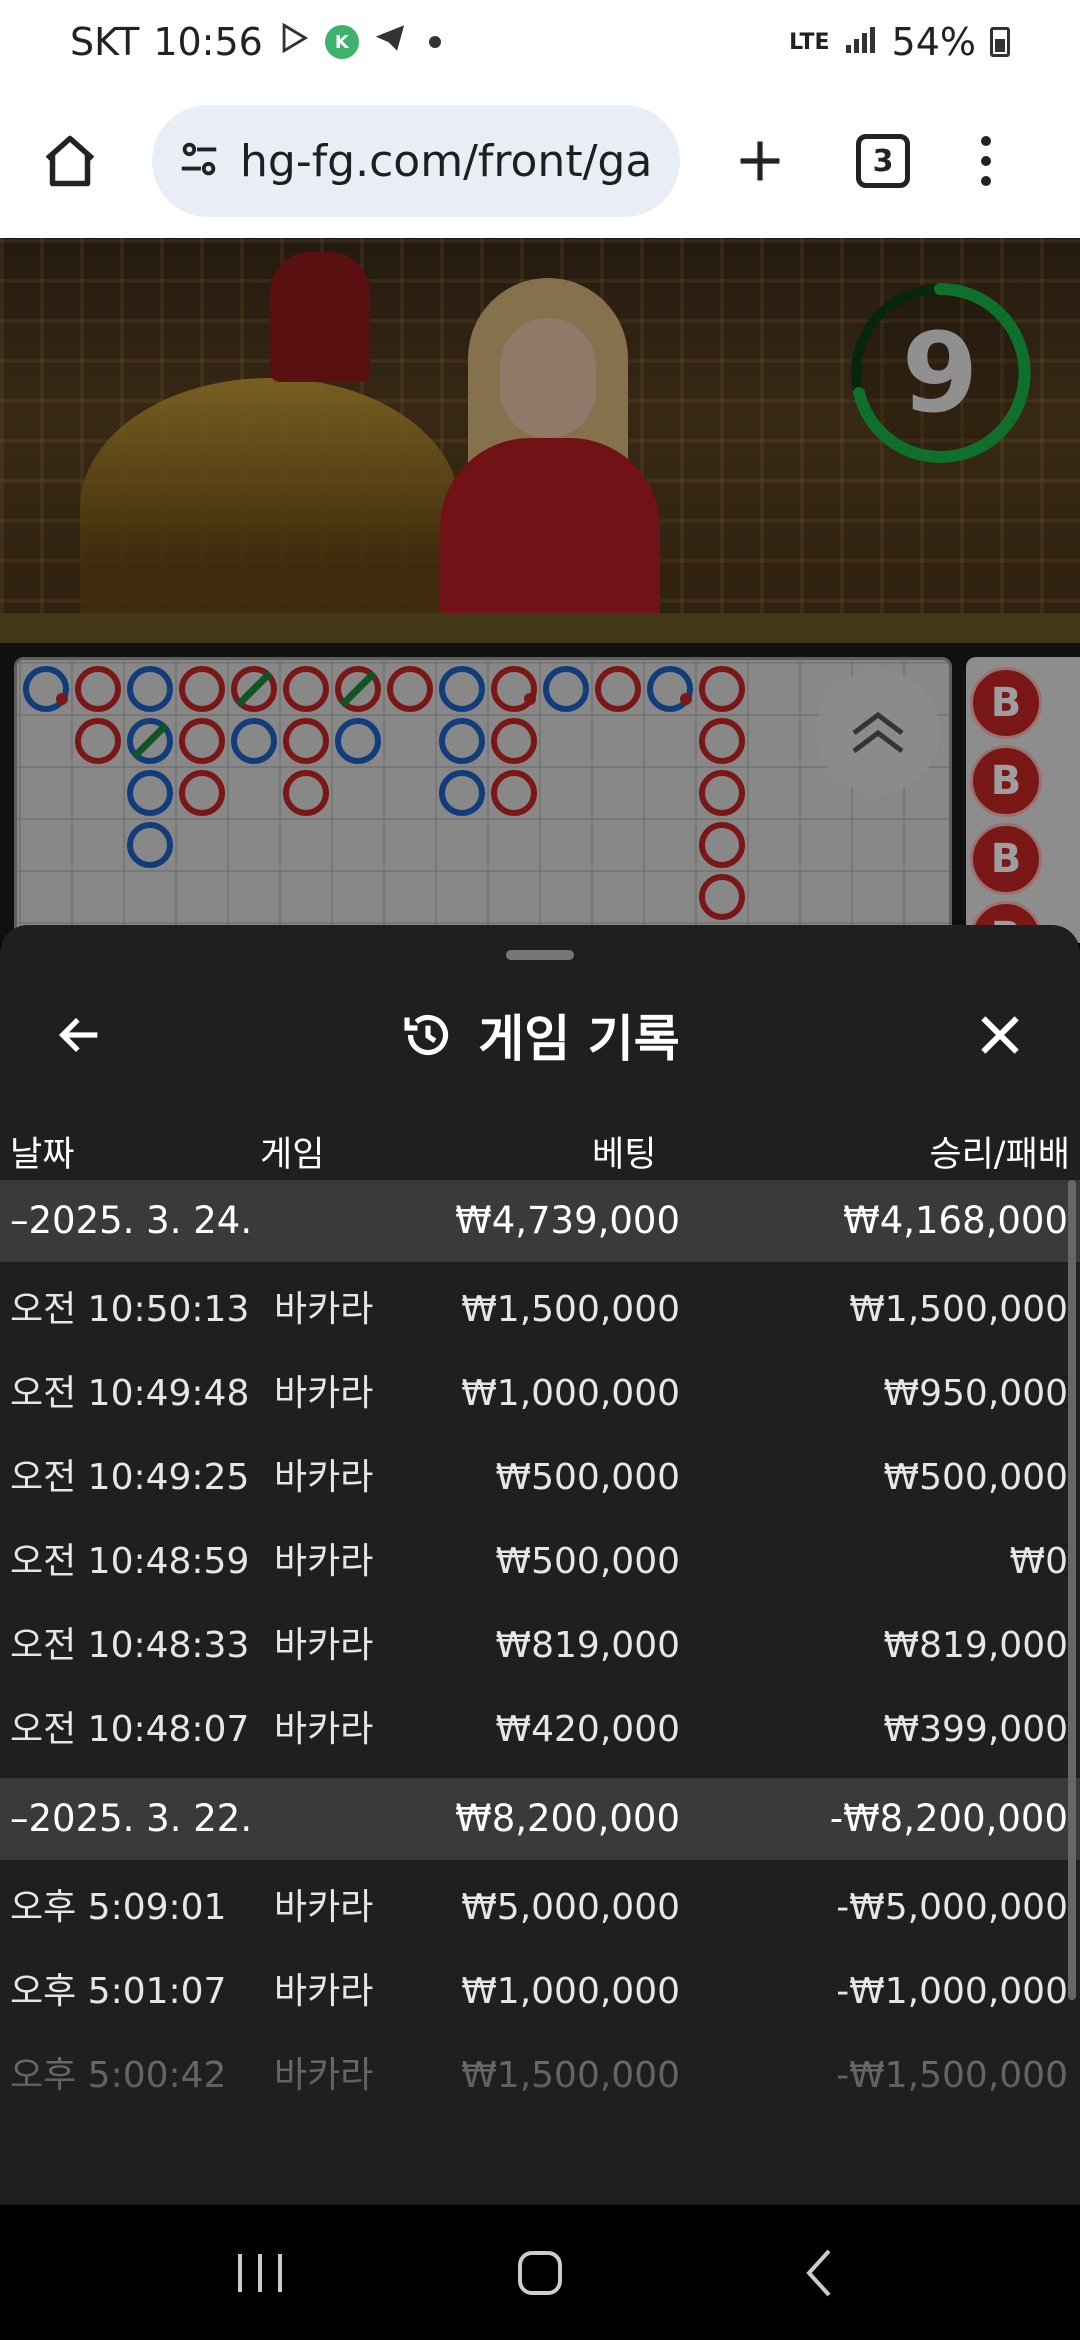  What do you see at coordinates (540, 1730) in the screenshot?
I see `history-row: 오전 10:48:07 바카라 ₩420,000 ₩399,000` at bounding box center [540, 1730].